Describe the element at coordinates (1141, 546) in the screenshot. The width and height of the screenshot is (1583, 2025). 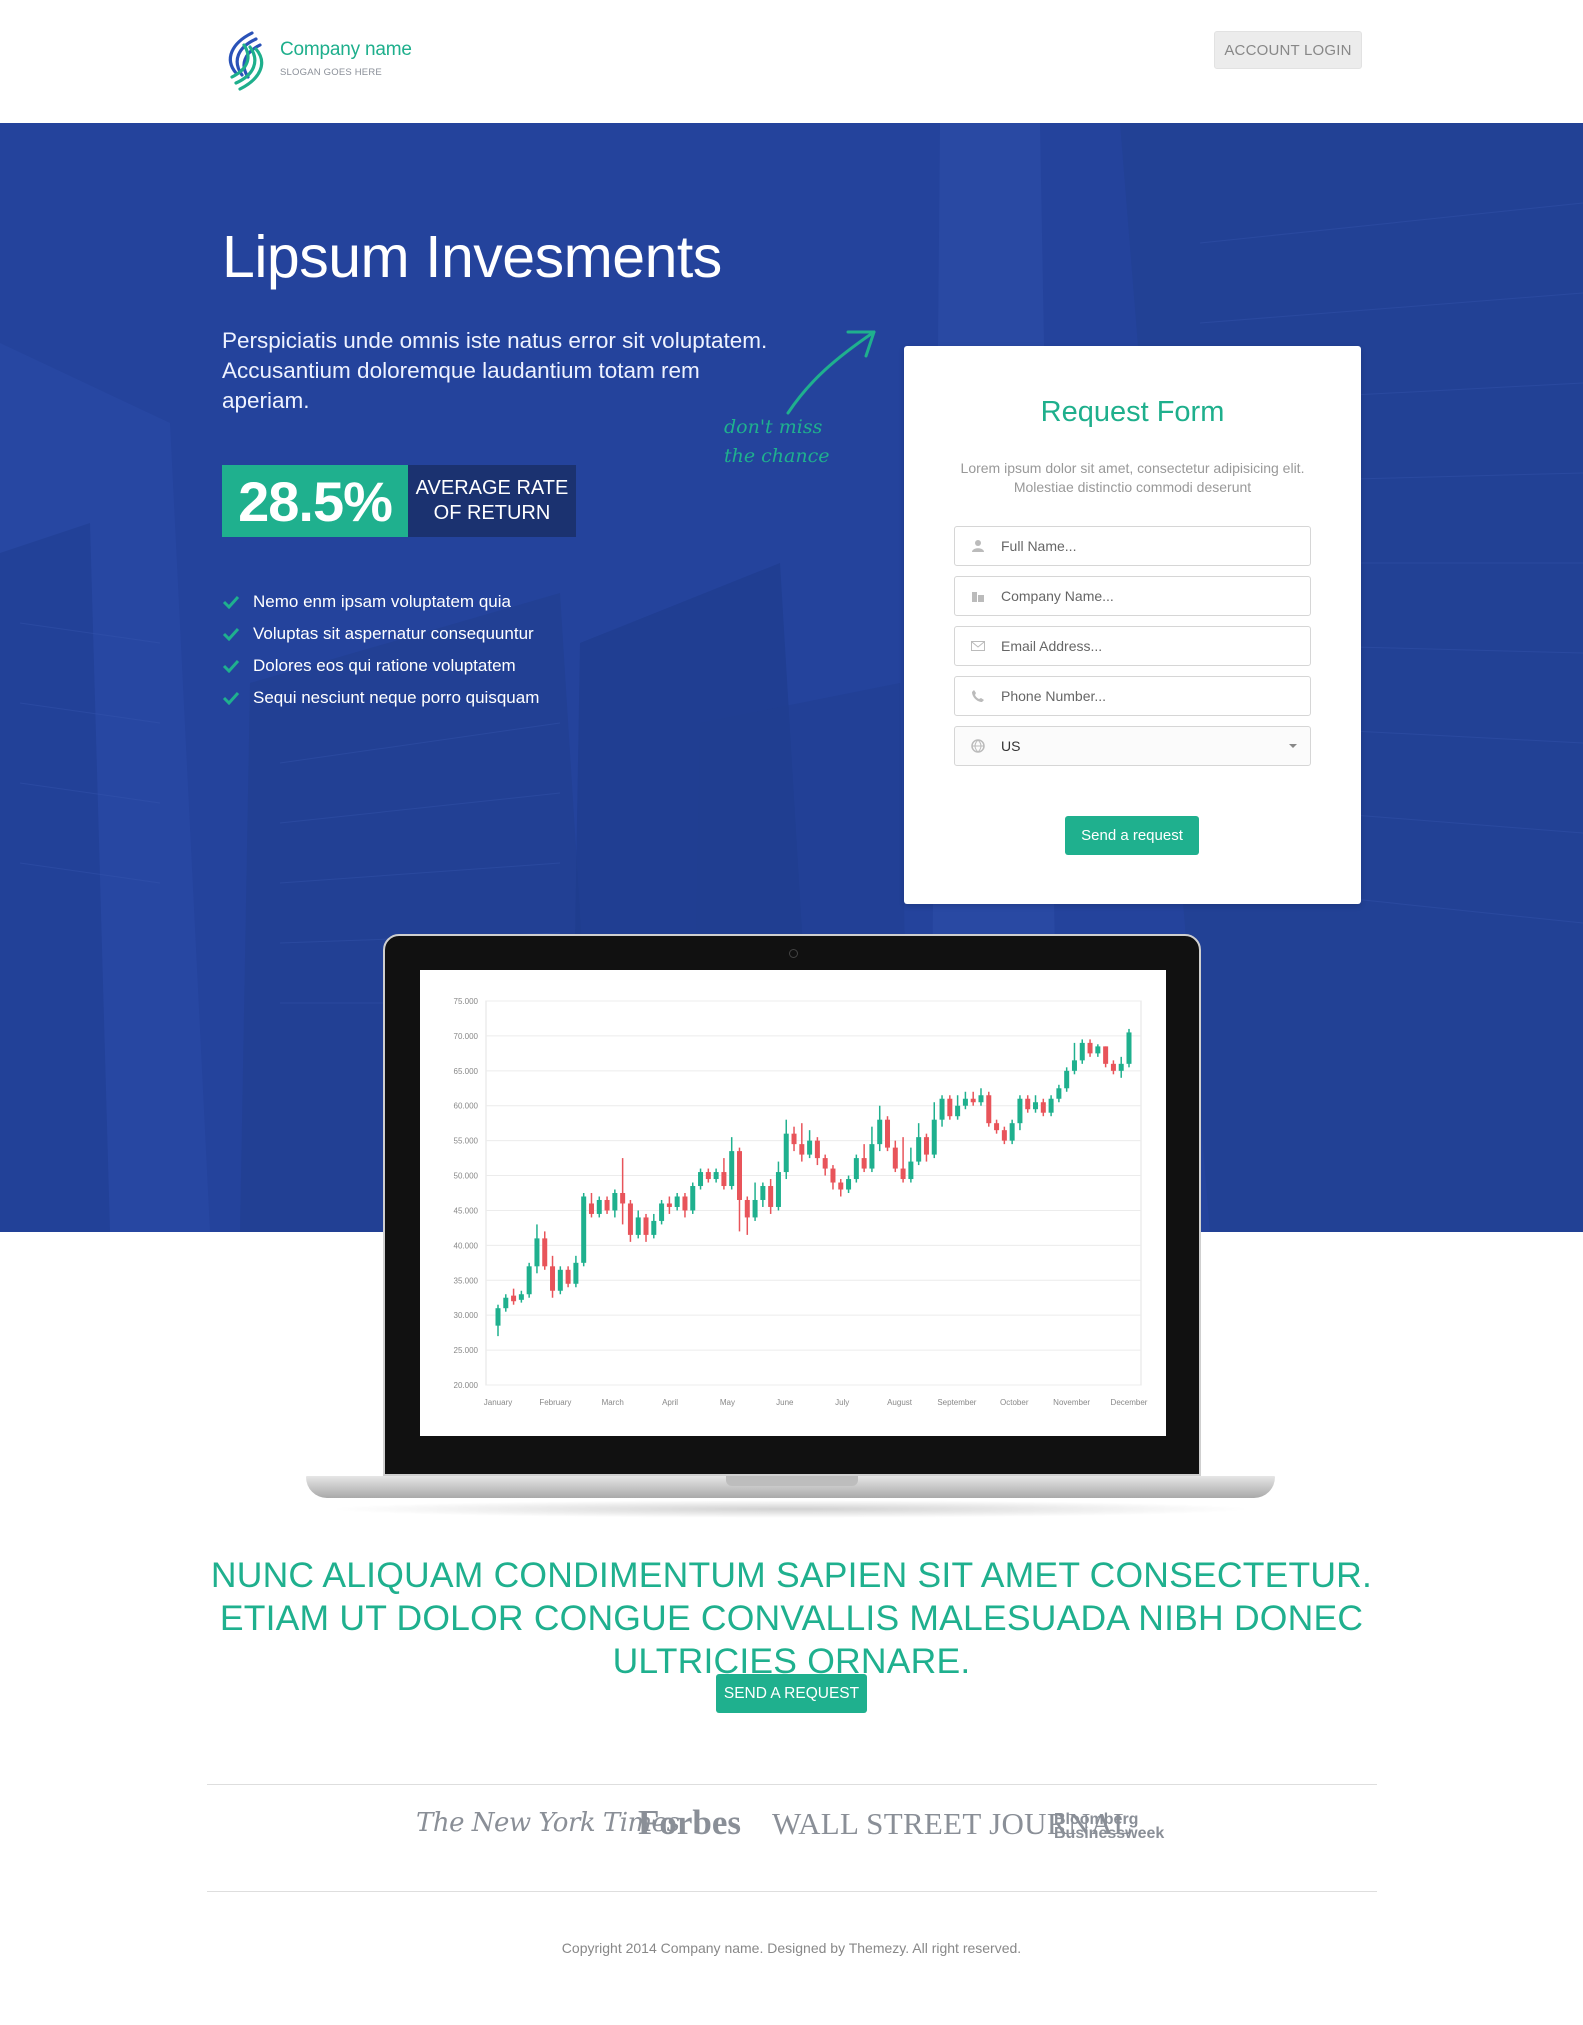
I see `full-name-input` at that location.